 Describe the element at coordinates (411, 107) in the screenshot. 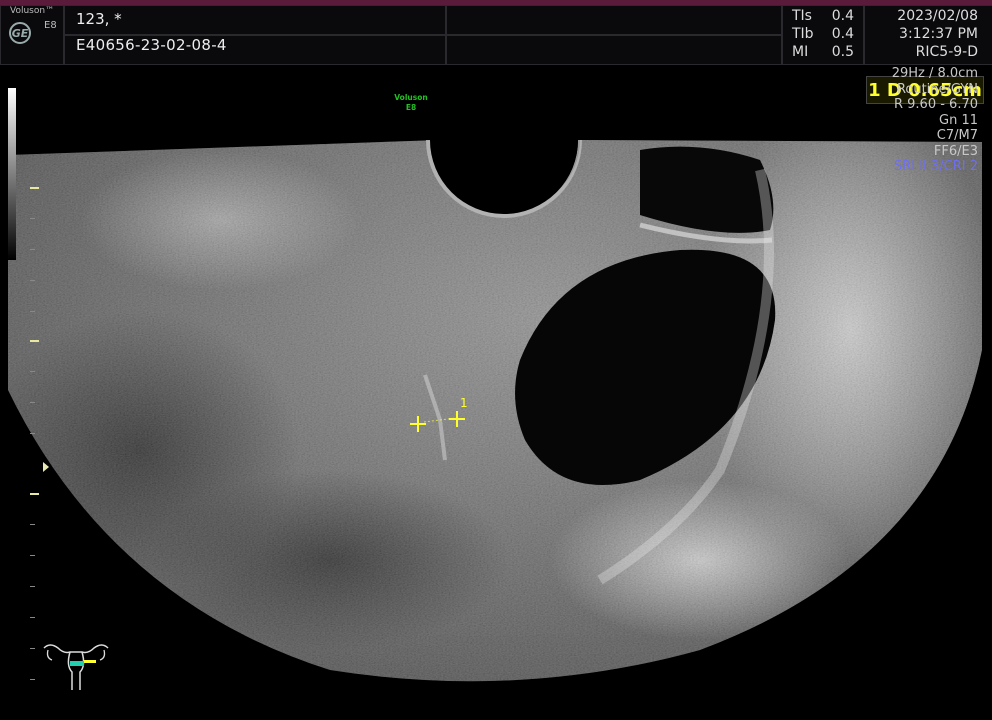

I see `watermark-line2: E8` at that location.